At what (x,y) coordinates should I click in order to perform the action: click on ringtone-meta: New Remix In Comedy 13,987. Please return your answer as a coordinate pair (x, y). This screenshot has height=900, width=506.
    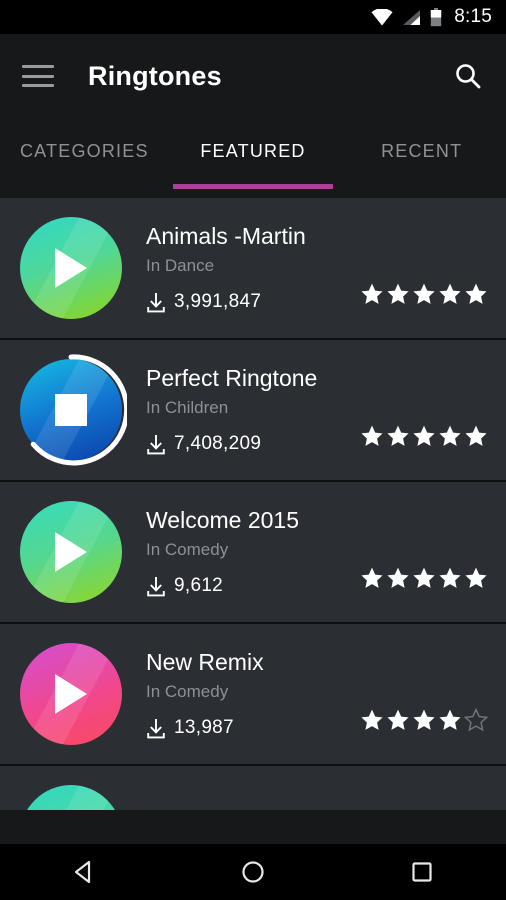
    Looking at the image, I should click on (248, 694).